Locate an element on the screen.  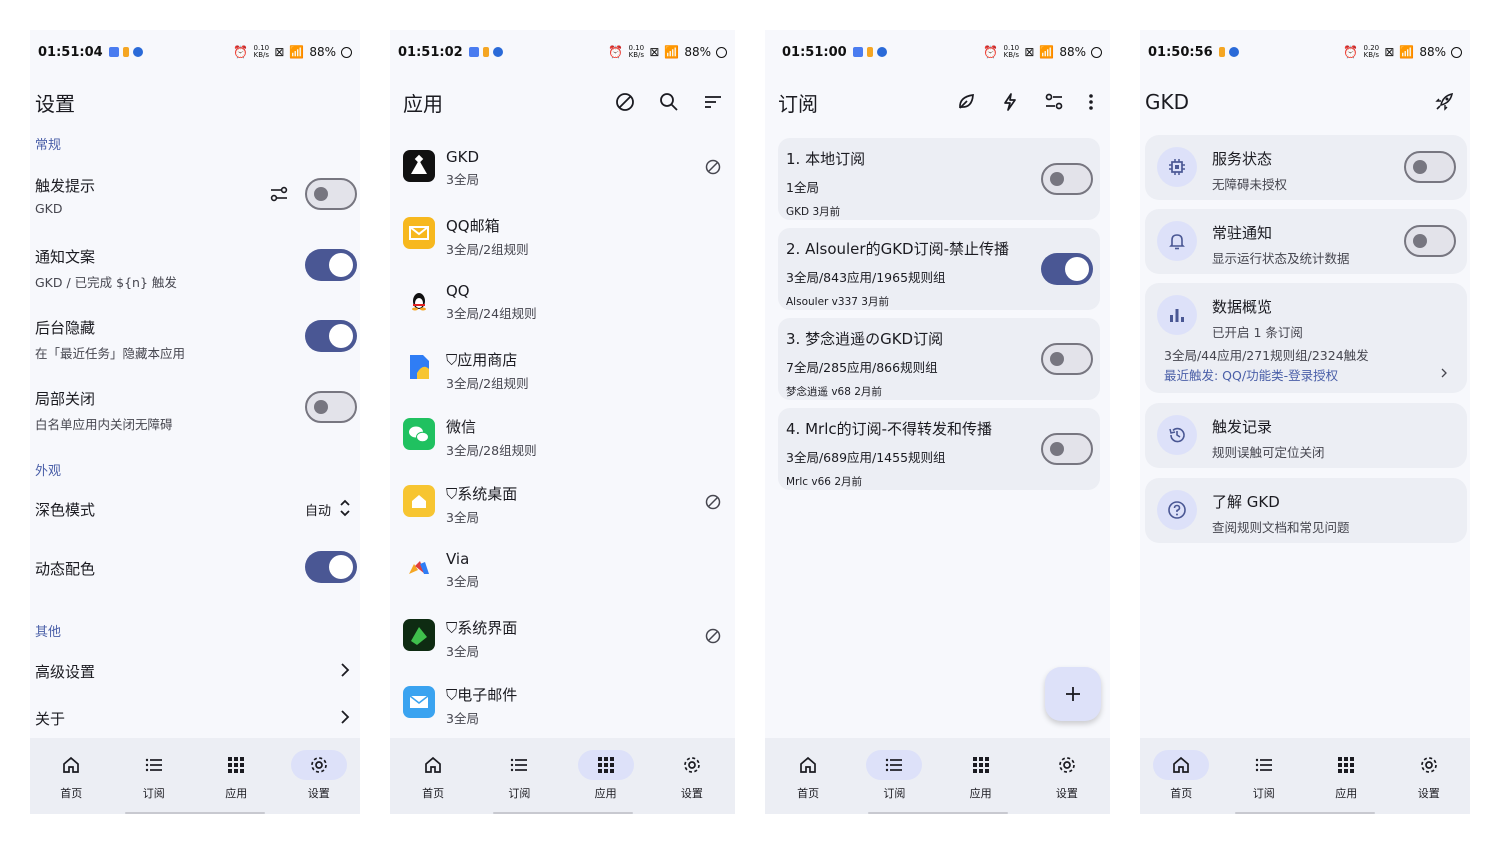
service-toggle is located at coordinates (1430, 167).